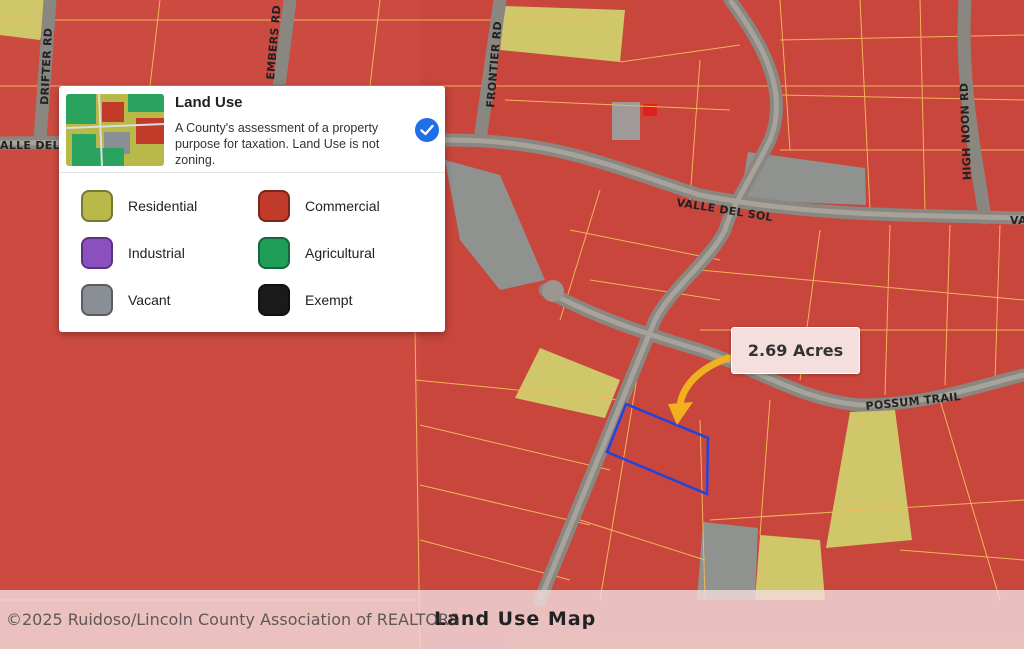 The image size is (1024, 649). What do you see at coordinates (342, 206) in the screenshot?
I see `legend-label: Commercial` at bounding box center [342, 206].